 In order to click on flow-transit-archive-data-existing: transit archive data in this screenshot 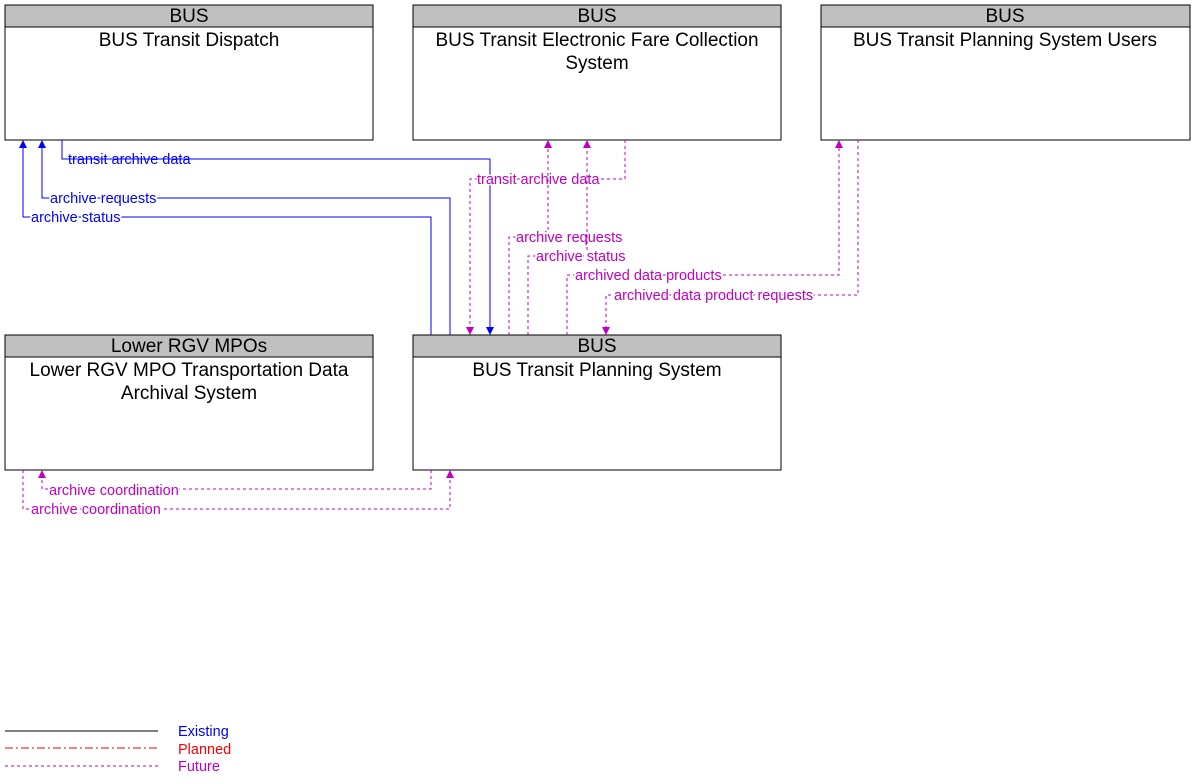, I will do `click(277, 237)`.